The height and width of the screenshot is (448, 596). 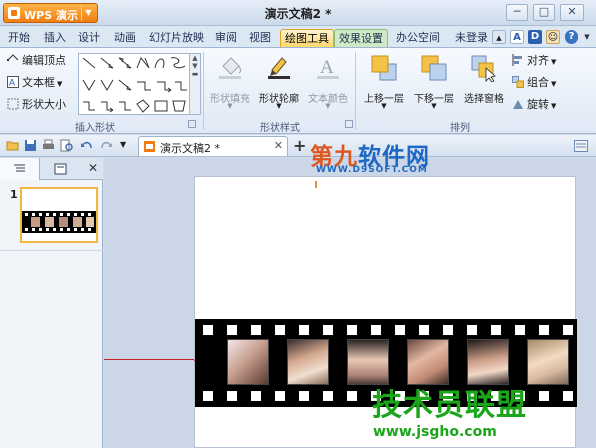 I want to click on thumbnail-filmstrip, so click(x=59, y=222).